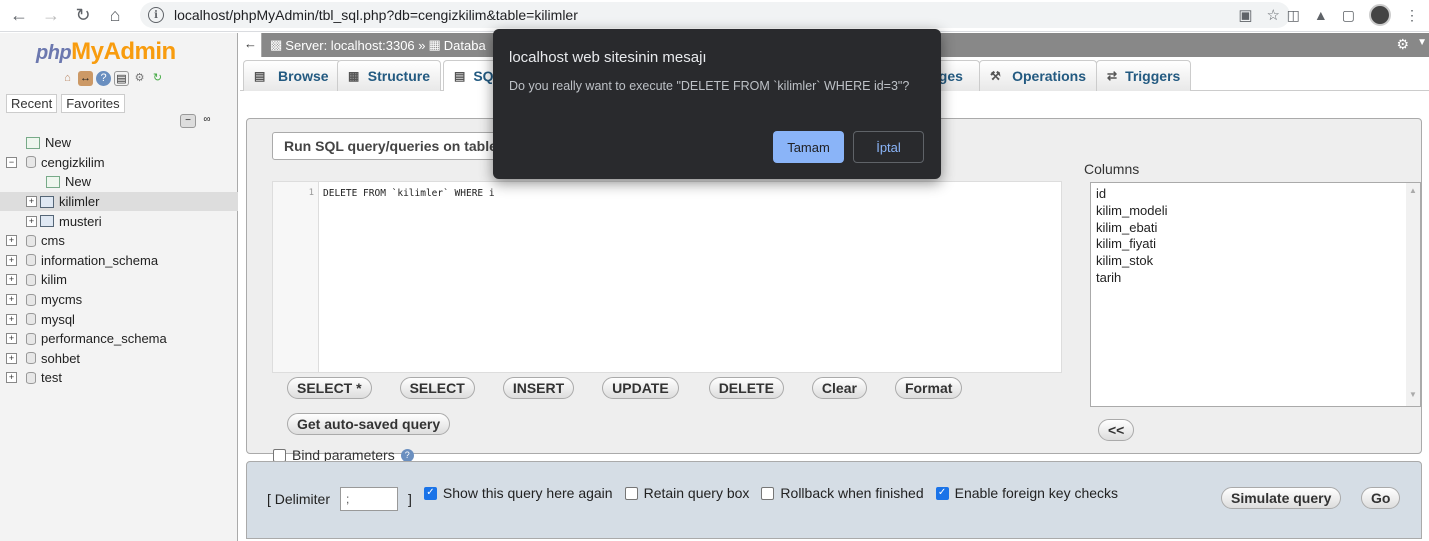 This screenshot has height=541, width=1429. I want to click on tree-item-mycms: + mycms, so click(119, 300).